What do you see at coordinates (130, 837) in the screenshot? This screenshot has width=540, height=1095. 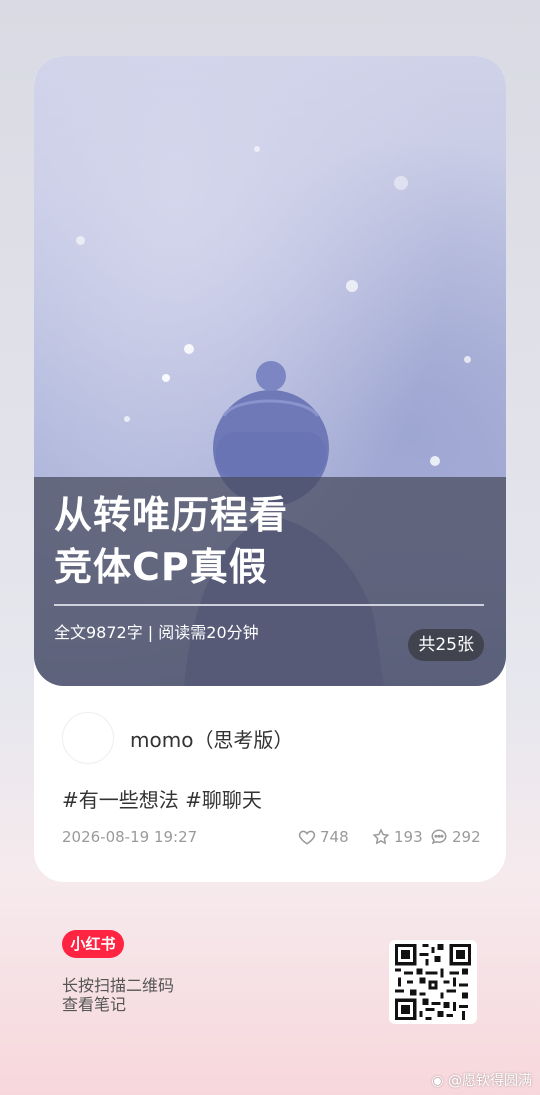 I see `publish-date: 2026-08-19 19:27` at bounding box center [130, 837].